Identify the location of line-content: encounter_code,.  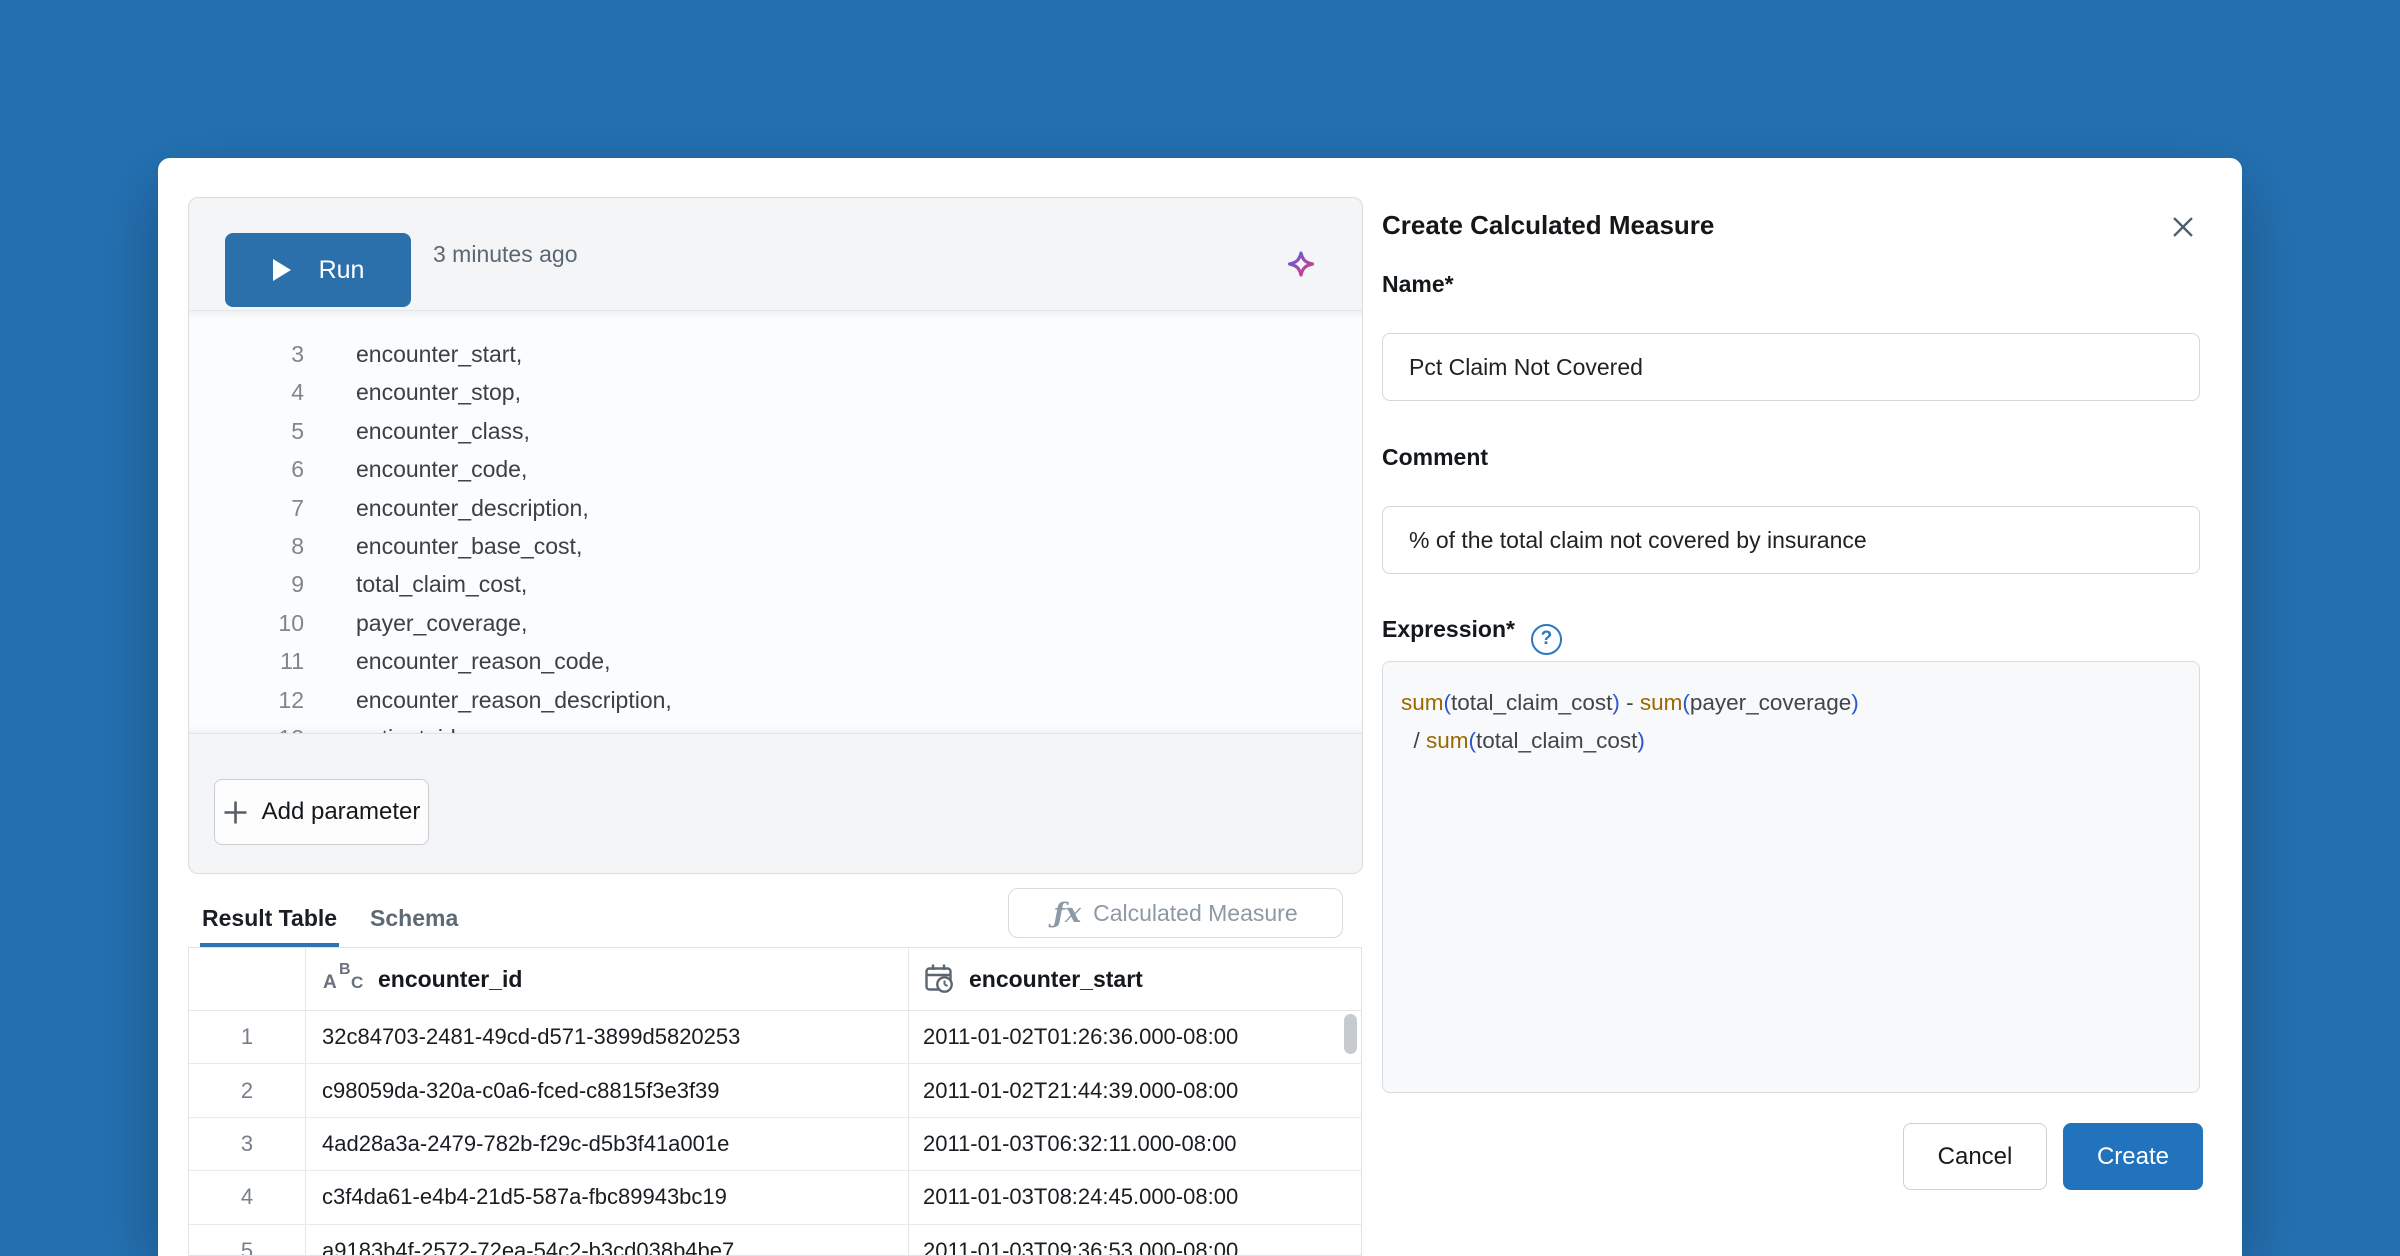
(442, 469).